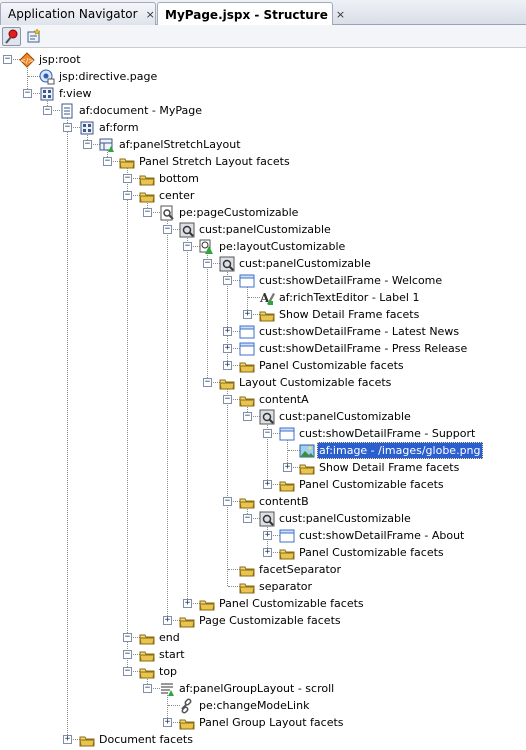 The image size is (526, 750). What do you see at coordinates (267, 298) in the screenshot?
I see `rich-text-editor-icon: A` at bounding box center [267, 298].